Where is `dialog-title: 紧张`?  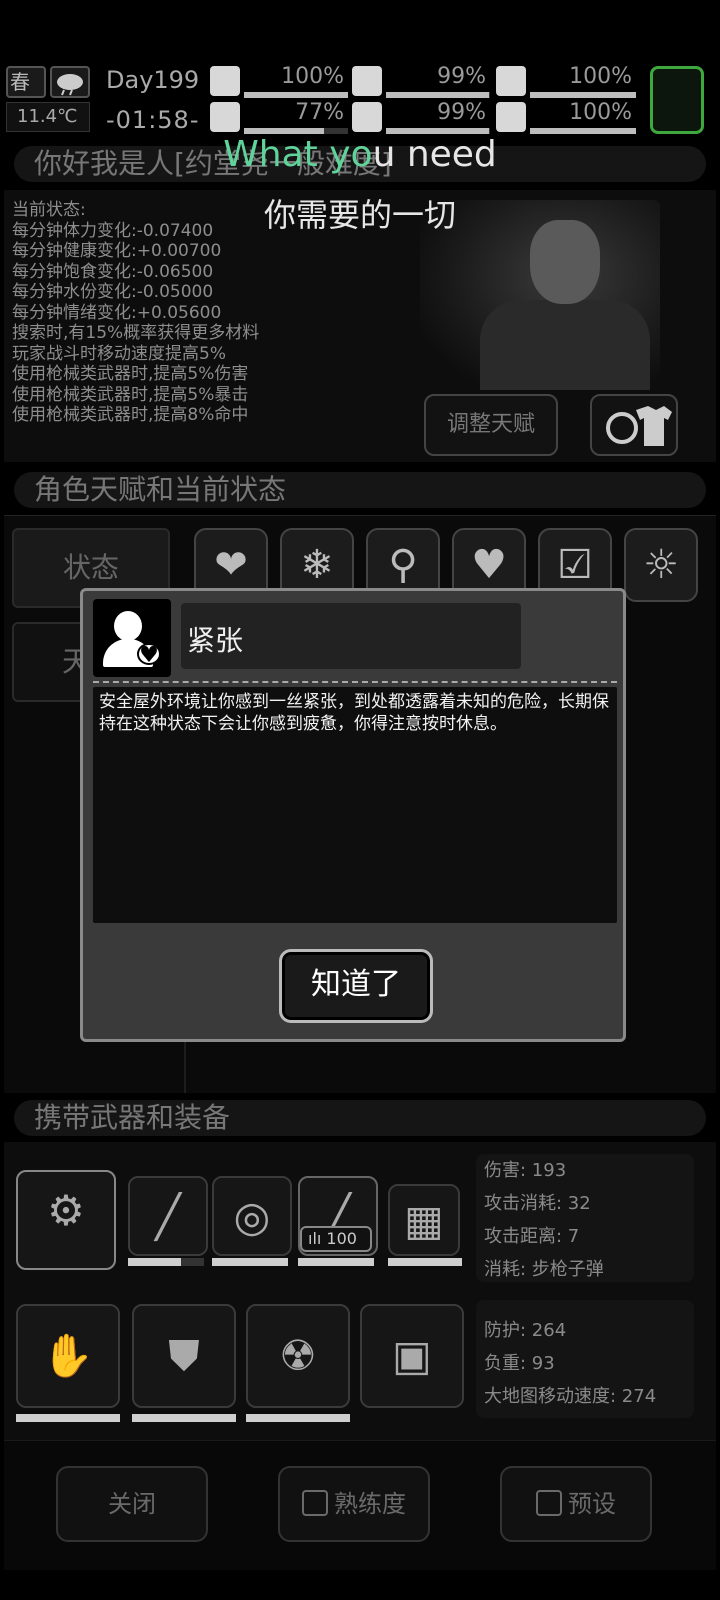
dialog-title: 紧张 is located at coordinates (215, 640).